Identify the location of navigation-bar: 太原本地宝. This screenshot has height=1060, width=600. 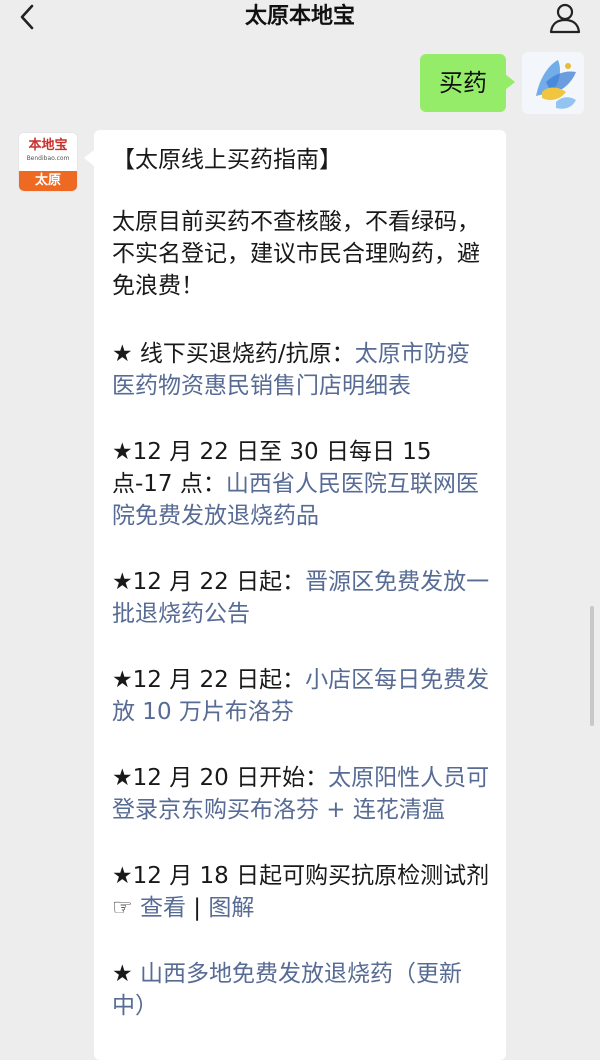
(300, 18).